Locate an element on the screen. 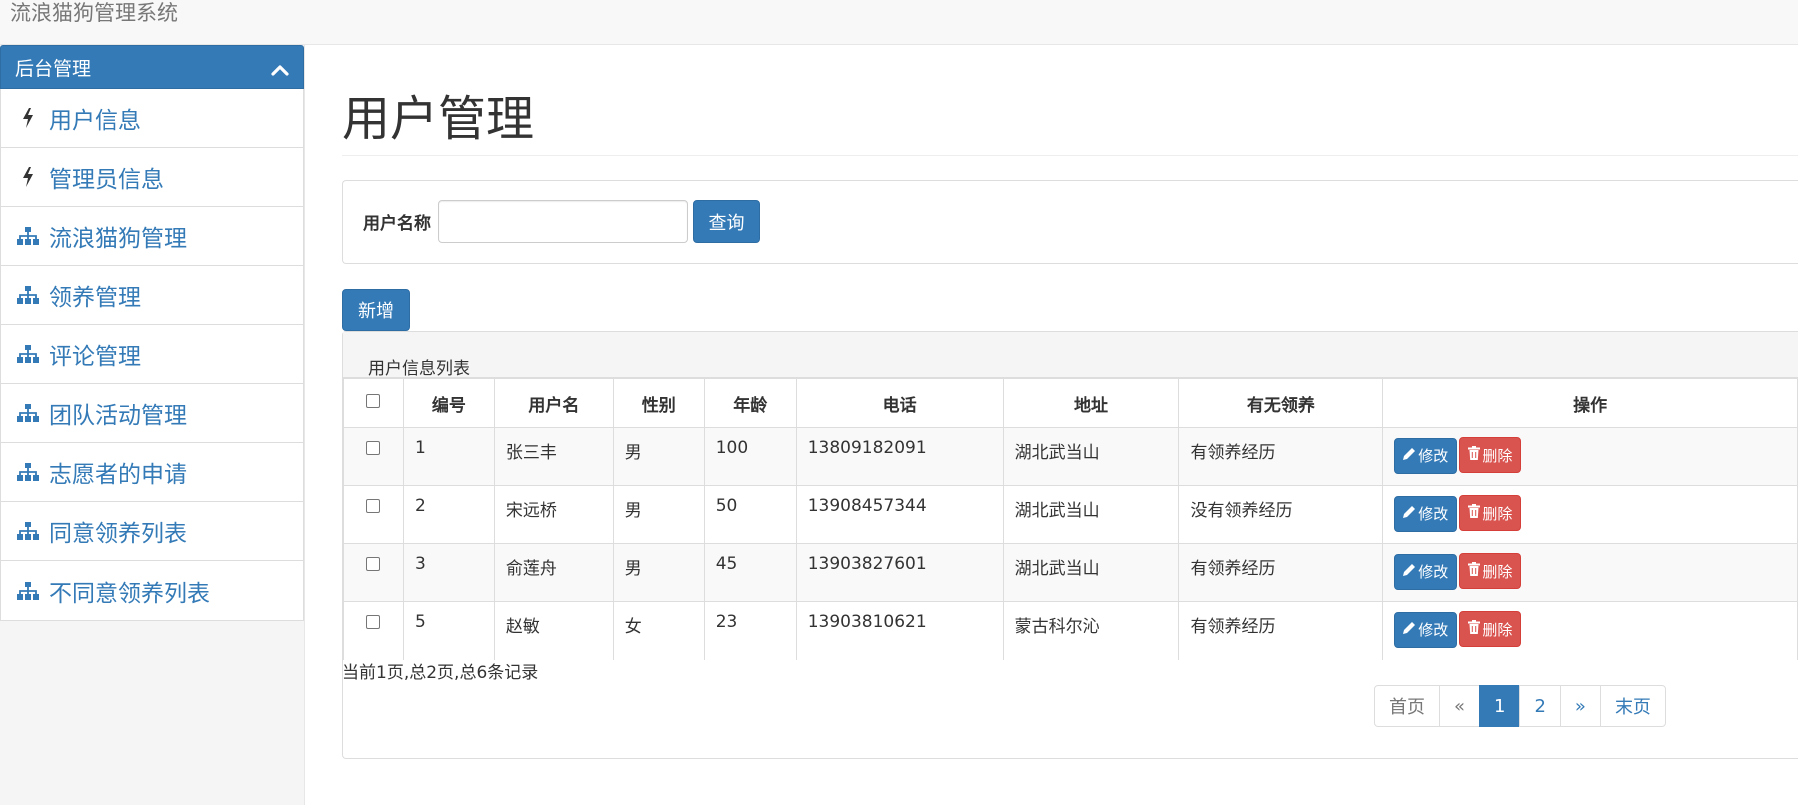 Image resolution: width=1798 pixels, height=805 pixels. cell-age: 45 is located at coordinates (750, 572).